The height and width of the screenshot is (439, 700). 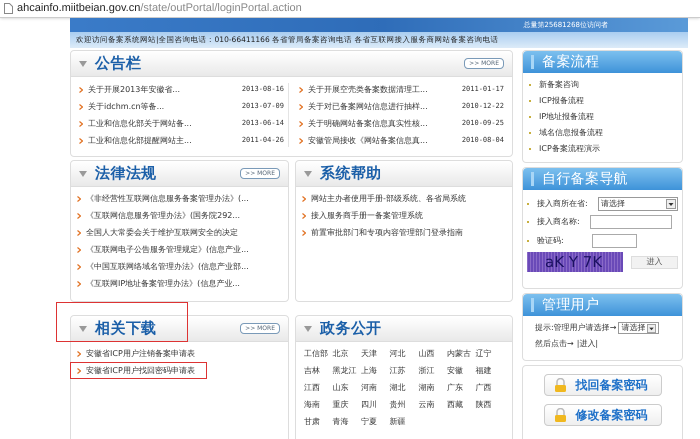 What do you see at coordinates (404, 404) in the screenshot?
I see `region-link: 贵州` at bounding box center [404, 404].